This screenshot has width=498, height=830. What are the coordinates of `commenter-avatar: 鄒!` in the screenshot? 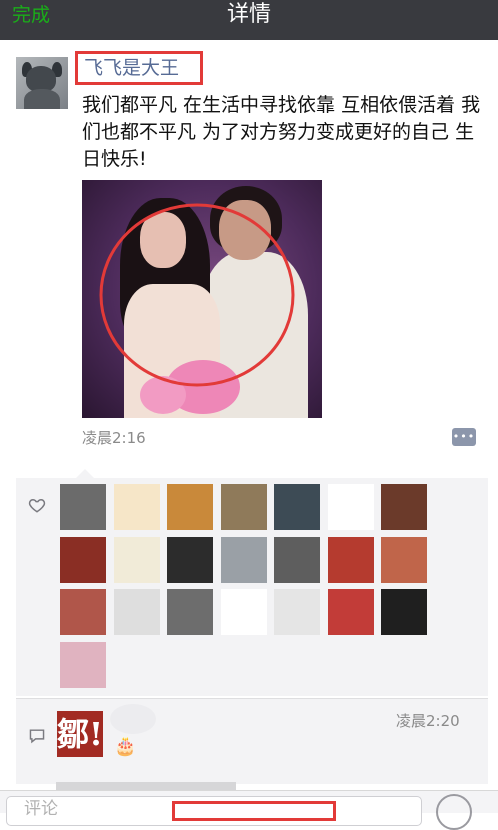 It's located at (80, 734).